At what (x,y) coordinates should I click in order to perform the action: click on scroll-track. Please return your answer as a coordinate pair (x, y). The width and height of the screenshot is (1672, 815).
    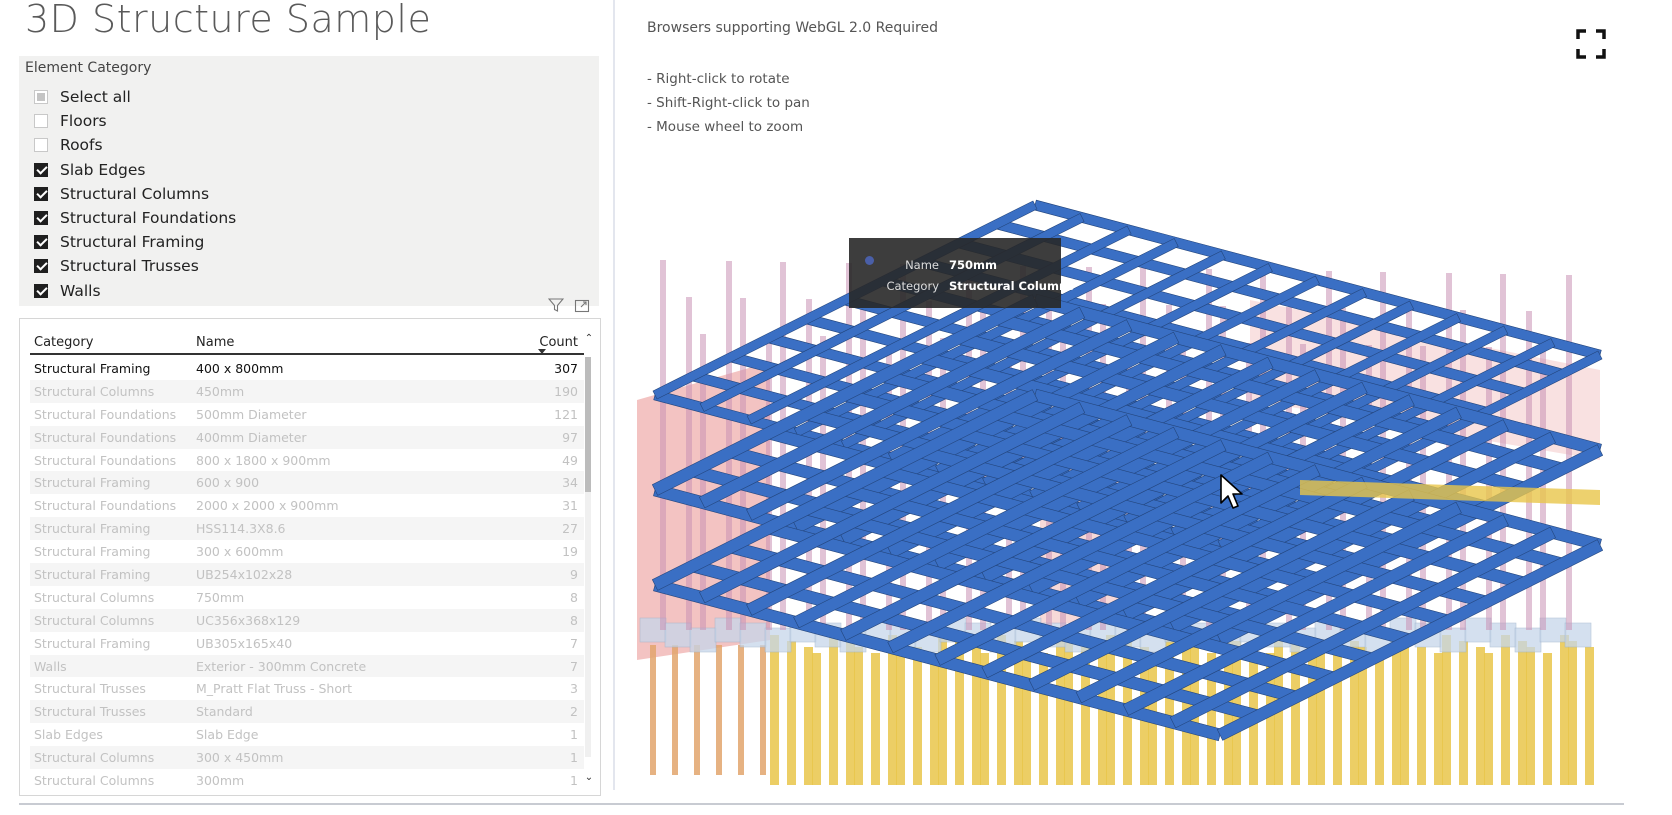
    Looking at the image, I should click on (588, 557).